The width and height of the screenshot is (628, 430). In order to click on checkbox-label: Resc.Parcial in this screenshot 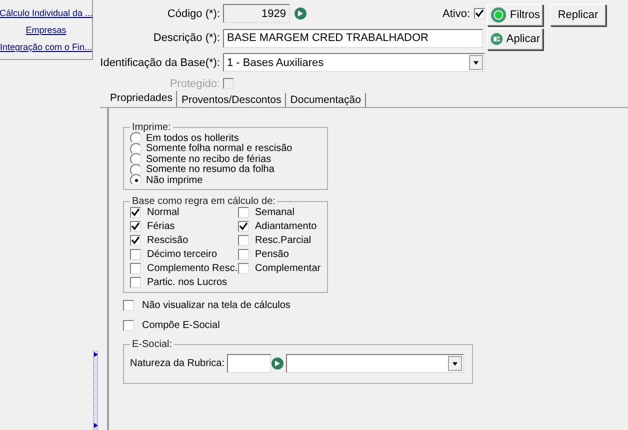, I will do `click(283, 240)`.